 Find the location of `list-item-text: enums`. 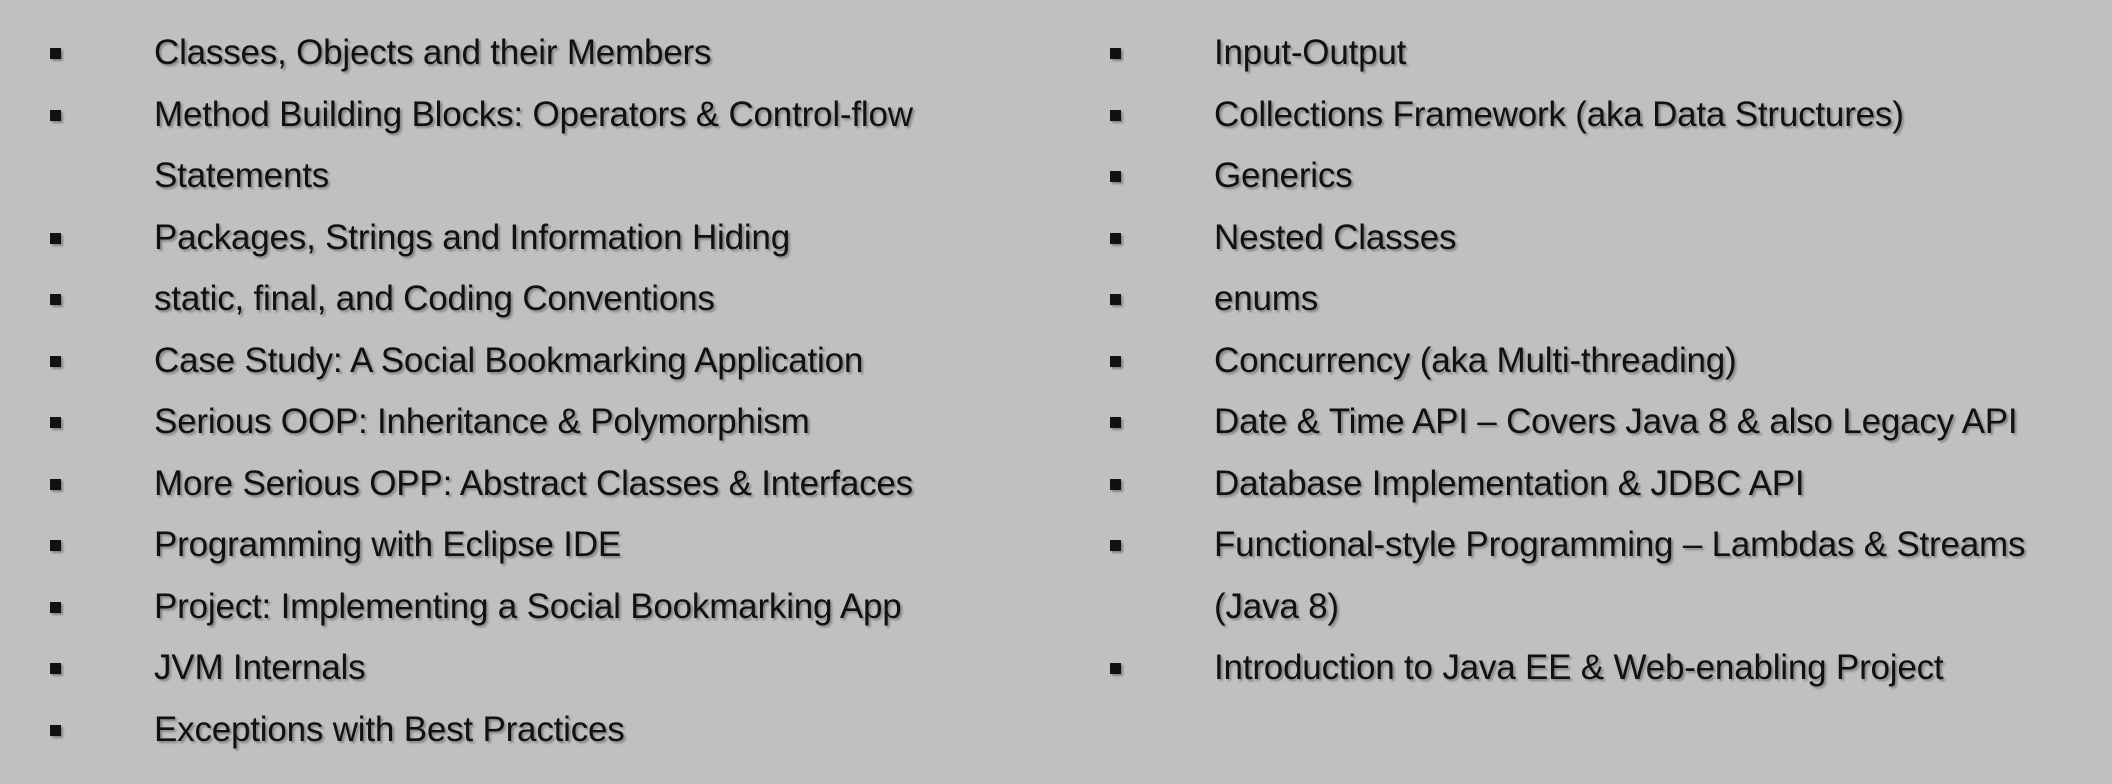

list-item-text: enums is located at coordinates (1266, 298).